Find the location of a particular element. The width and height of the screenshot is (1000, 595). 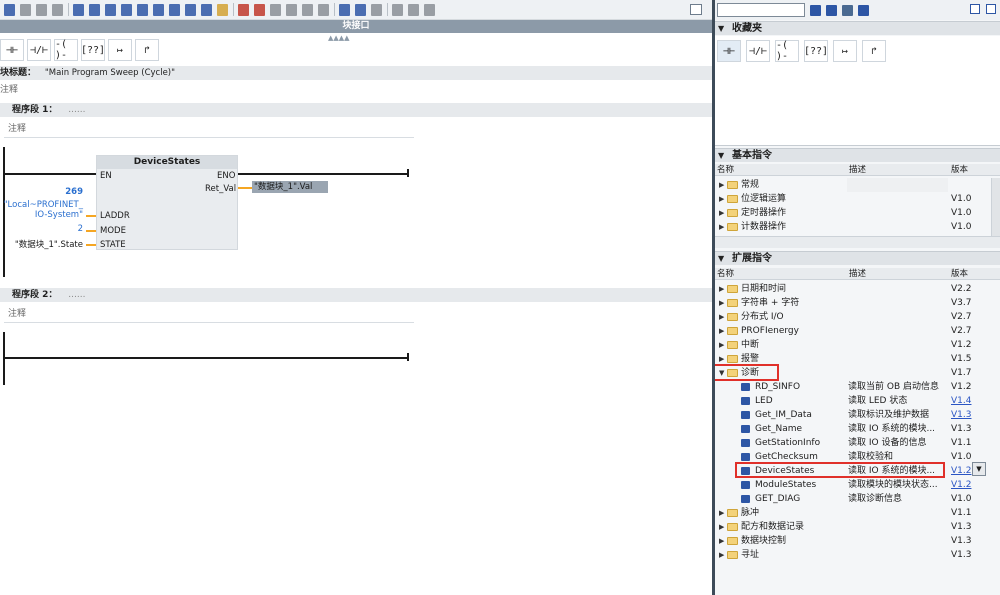

block-comment: 注释 is located at coordinates (9, 88).